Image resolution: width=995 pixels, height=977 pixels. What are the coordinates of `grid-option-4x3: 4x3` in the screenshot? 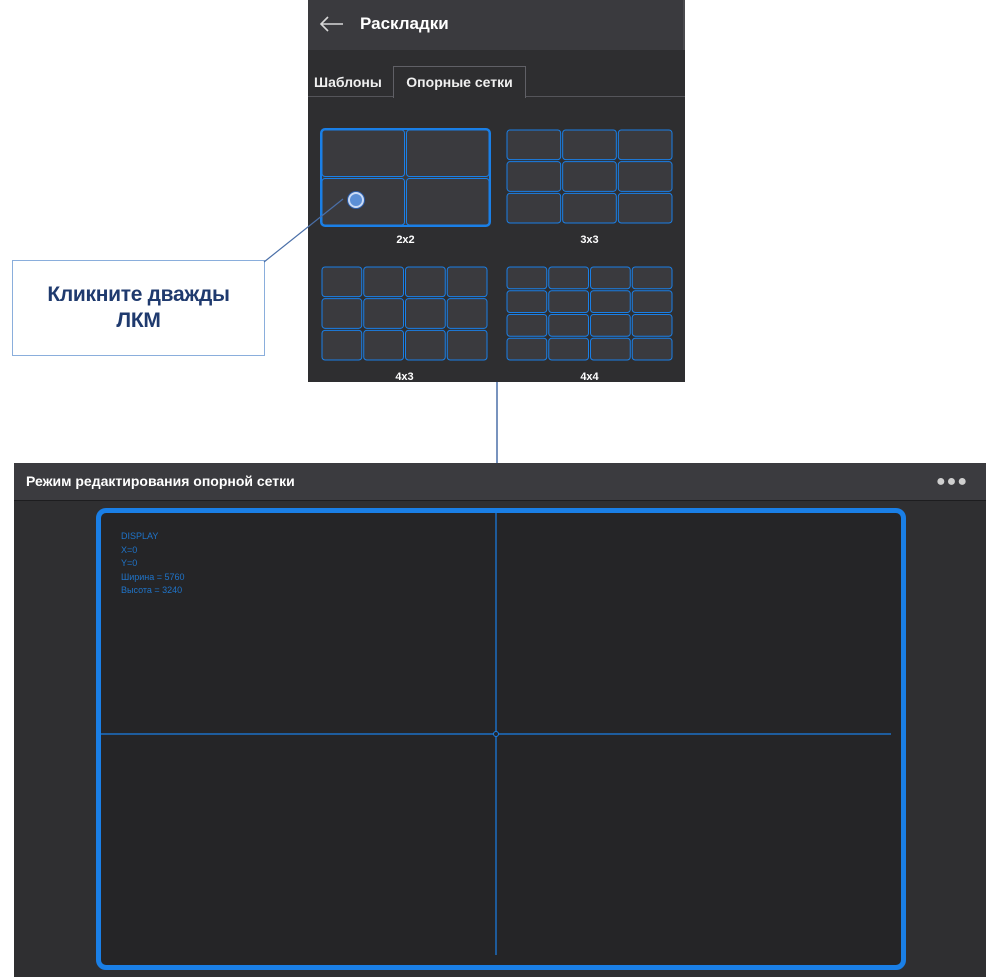 It's located at (404, 323).